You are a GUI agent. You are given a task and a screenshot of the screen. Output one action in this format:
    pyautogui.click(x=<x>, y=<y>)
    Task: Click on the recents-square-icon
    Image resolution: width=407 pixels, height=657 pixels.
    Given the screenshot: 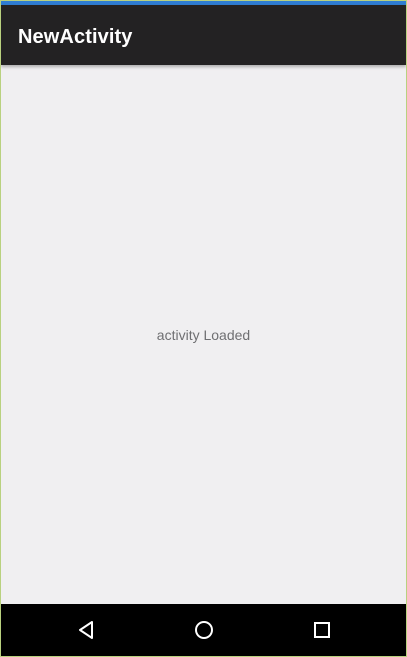 What is the action you would take?
    pyautogui.click(x=322, y=630)
    